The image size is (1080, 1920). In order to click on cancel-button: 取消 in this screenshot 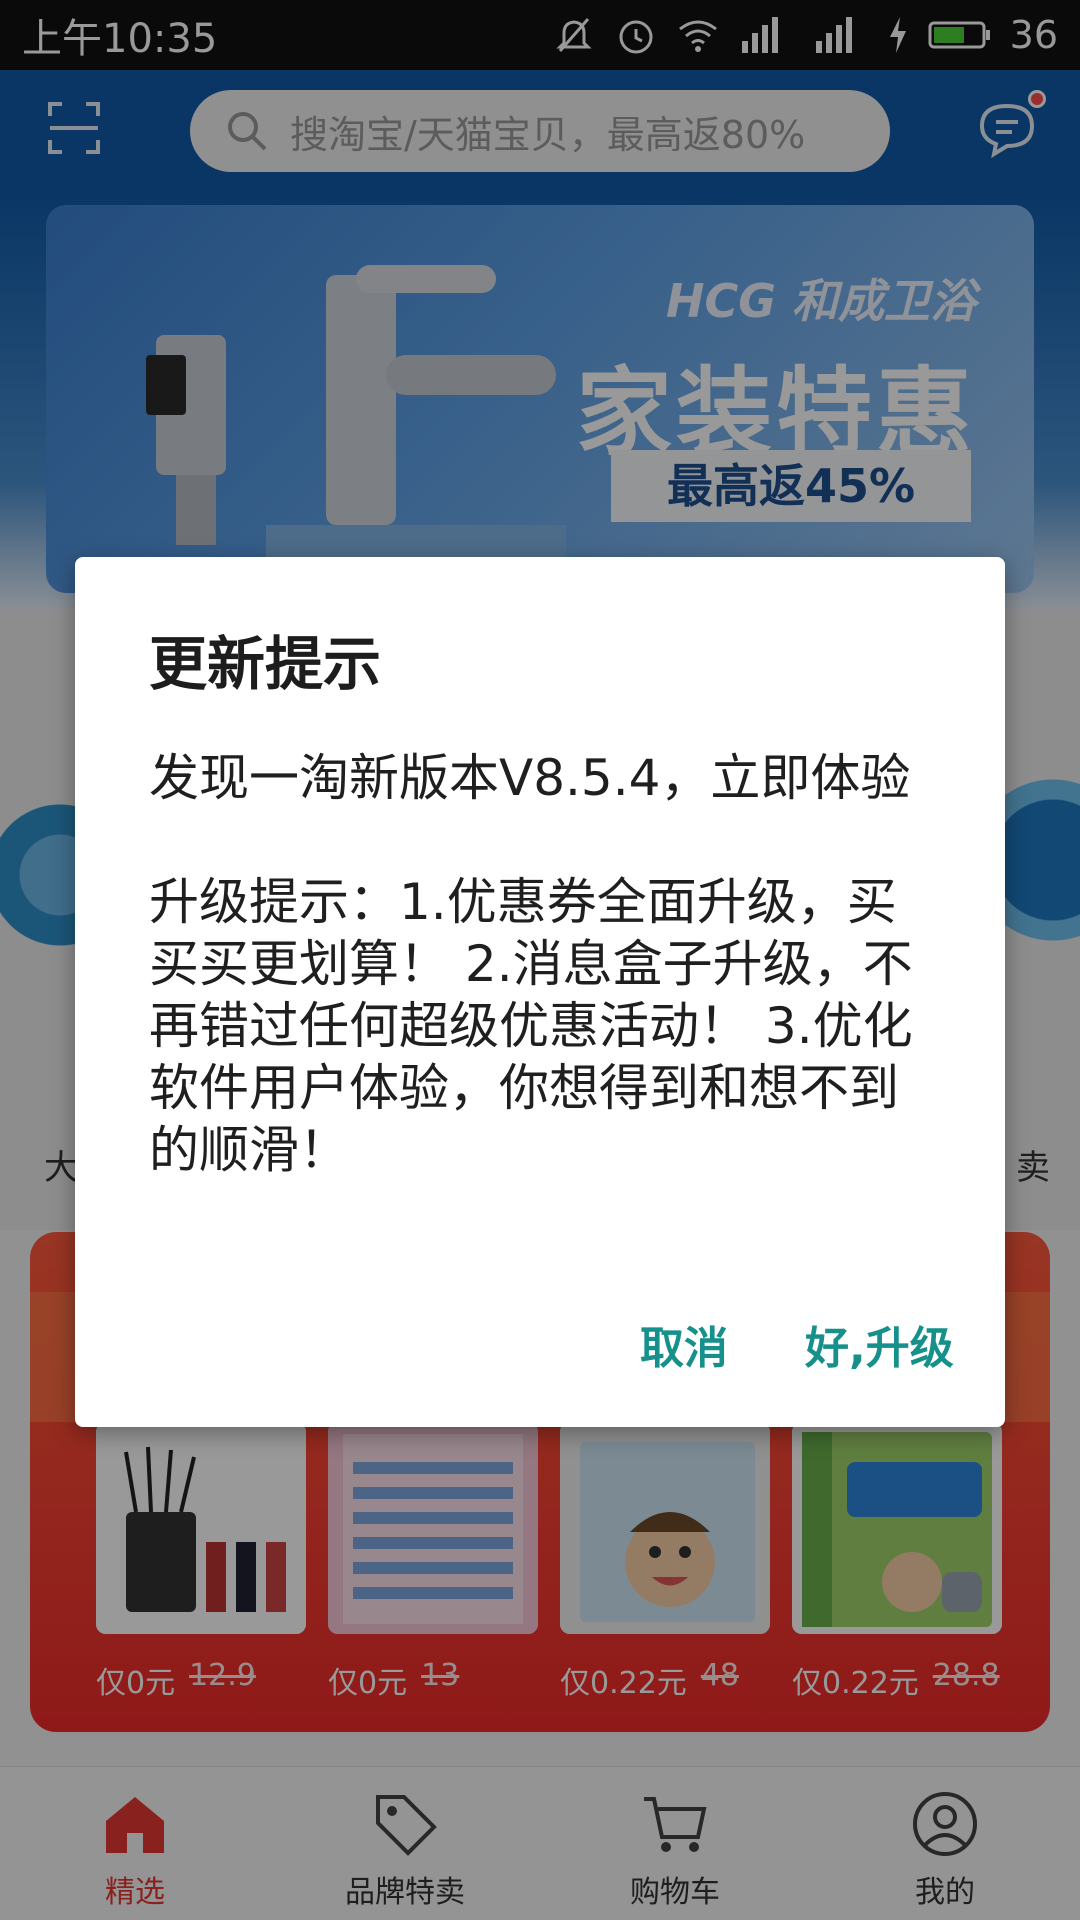, I will do `click(684, 1344)`.